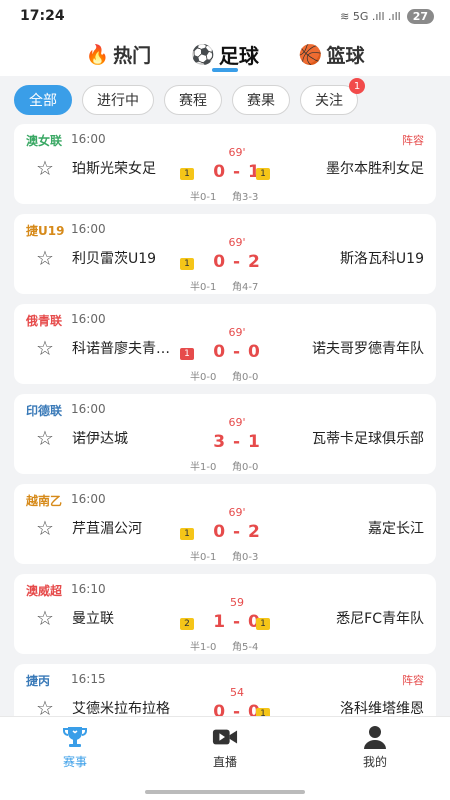 The image size is (450, 800). Describe the element at coordinates (42, 16) in the screenshot. I see `status-time: 17:24` at that location.